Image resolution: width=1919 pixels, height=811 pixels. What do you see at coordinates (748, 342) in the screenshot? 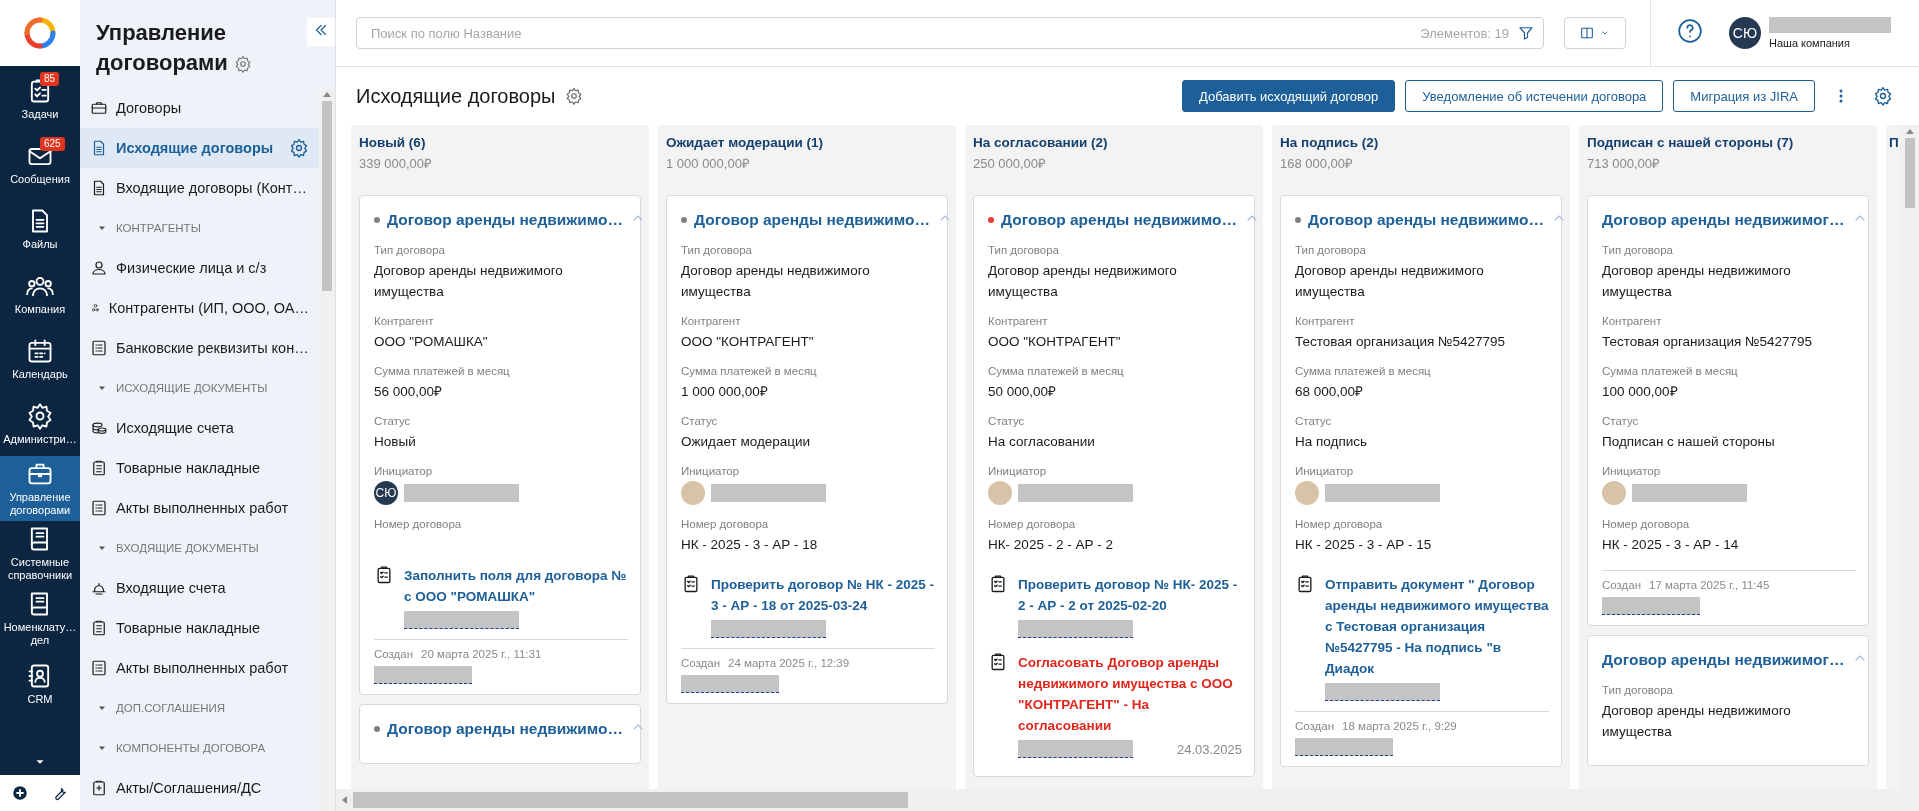
I see `field-value: ООО "КОНТРАГЕНТ"` at bounding box center [748, 342].